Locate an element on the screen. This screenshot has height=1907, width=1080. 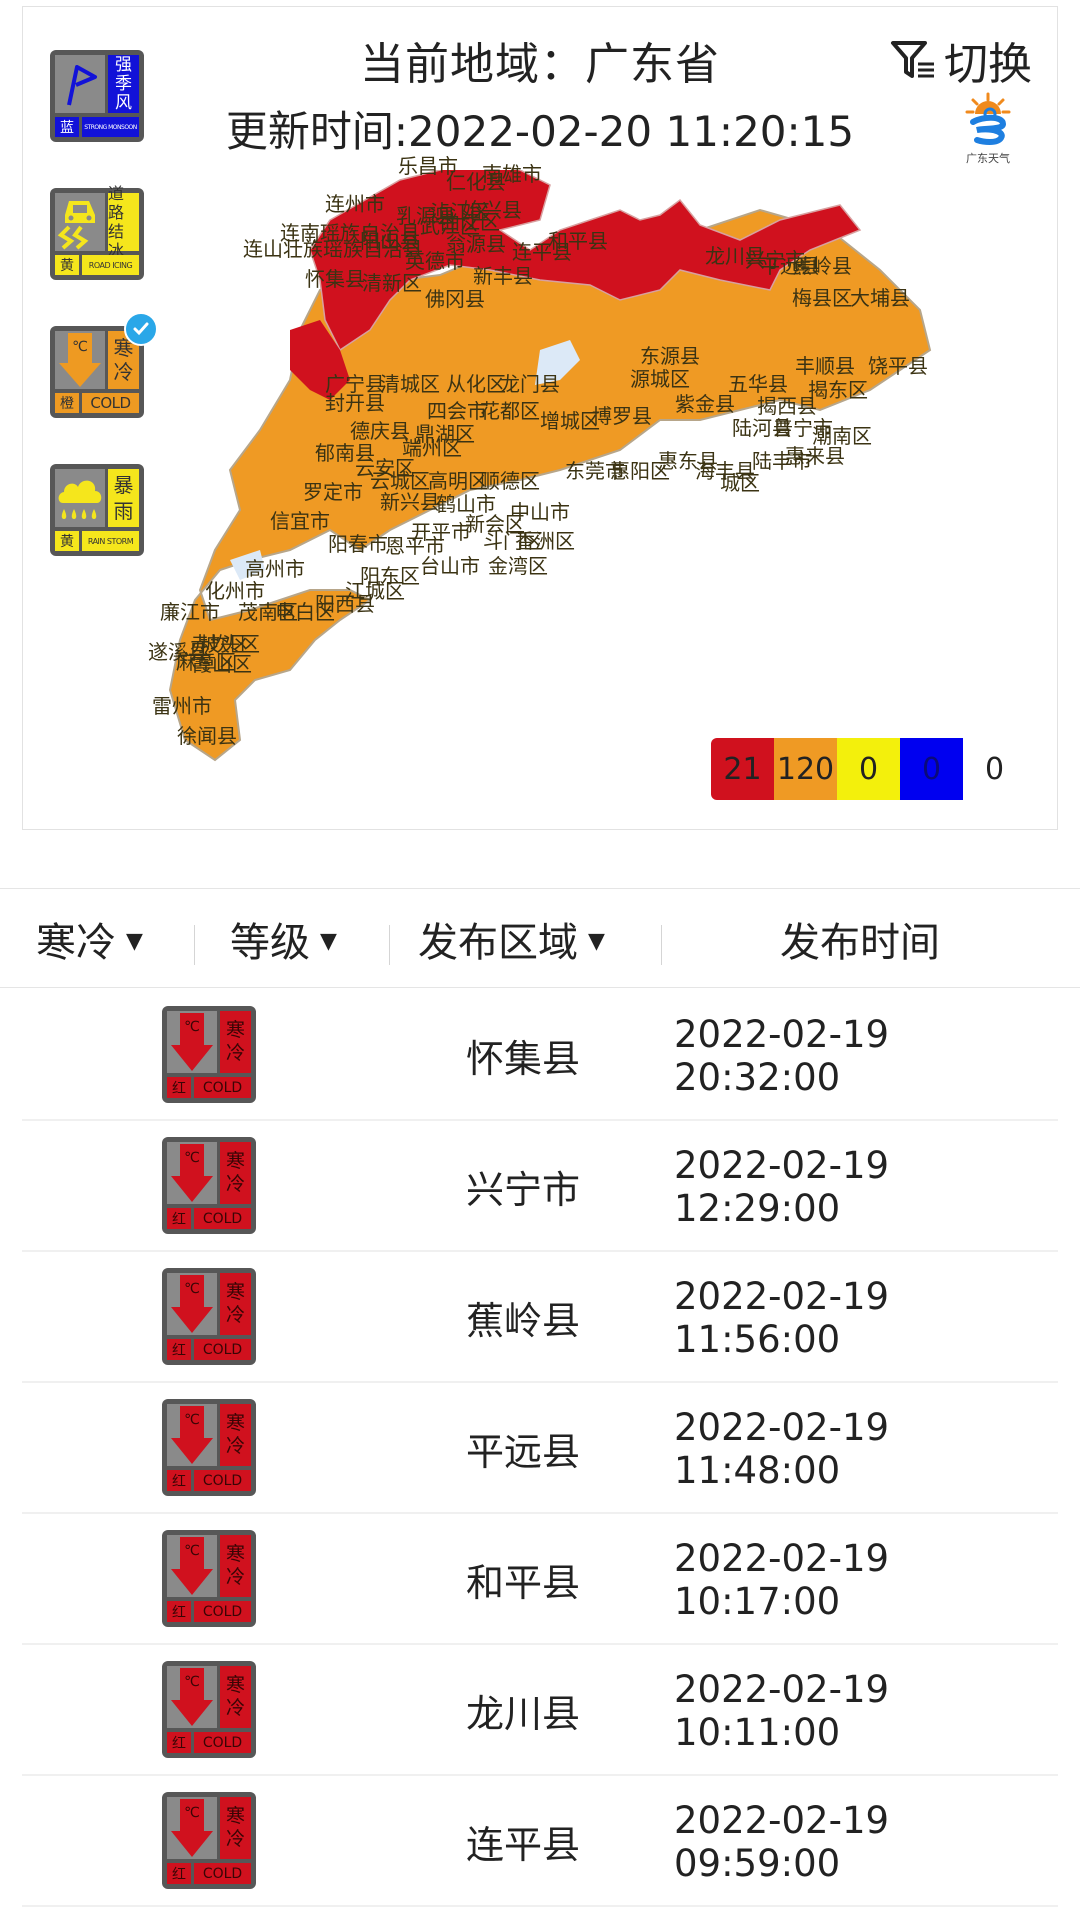
switch-region-button: 切换 is located at coordinates (961, 60).